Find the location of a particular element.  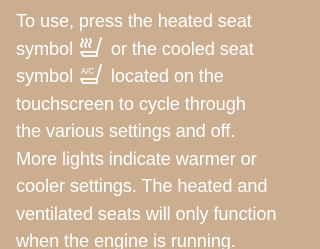

cooled-seat-label: A/C is located at coordinates (87, 71).